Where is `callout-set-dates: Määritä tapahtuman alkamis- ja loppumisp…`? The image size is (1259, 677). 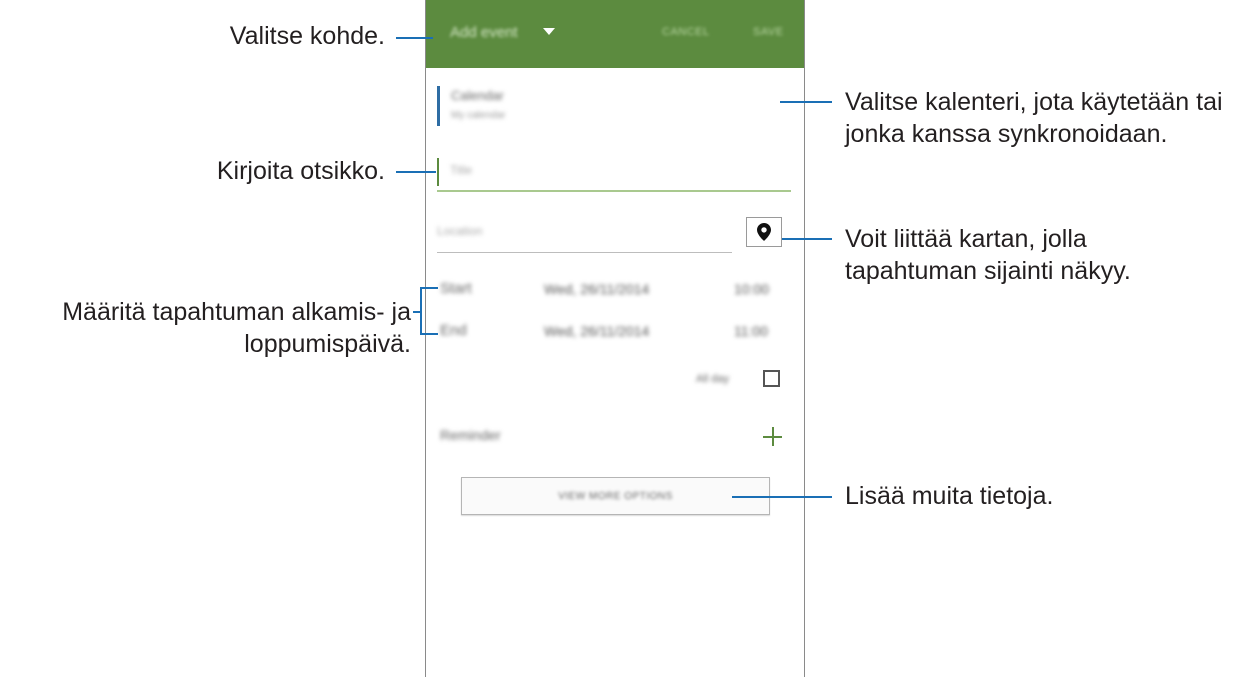 callout-set-dates: Määritä tapahtuman alkamis- ja loppumisp… is located at coordinates (236, 328).